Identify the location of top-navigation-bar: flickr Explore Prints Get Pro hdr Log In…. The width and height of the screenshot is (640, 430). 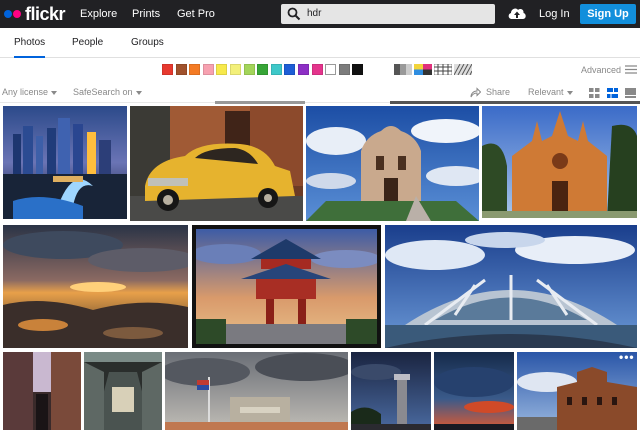
(320, 14).